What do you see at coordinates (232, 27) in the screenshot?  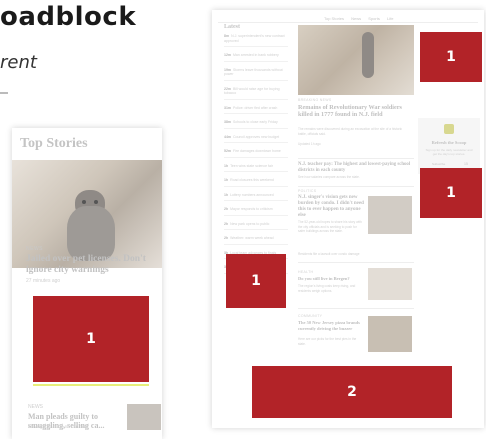 I see `latest-title: Latest` at bounding box center [232, 27].